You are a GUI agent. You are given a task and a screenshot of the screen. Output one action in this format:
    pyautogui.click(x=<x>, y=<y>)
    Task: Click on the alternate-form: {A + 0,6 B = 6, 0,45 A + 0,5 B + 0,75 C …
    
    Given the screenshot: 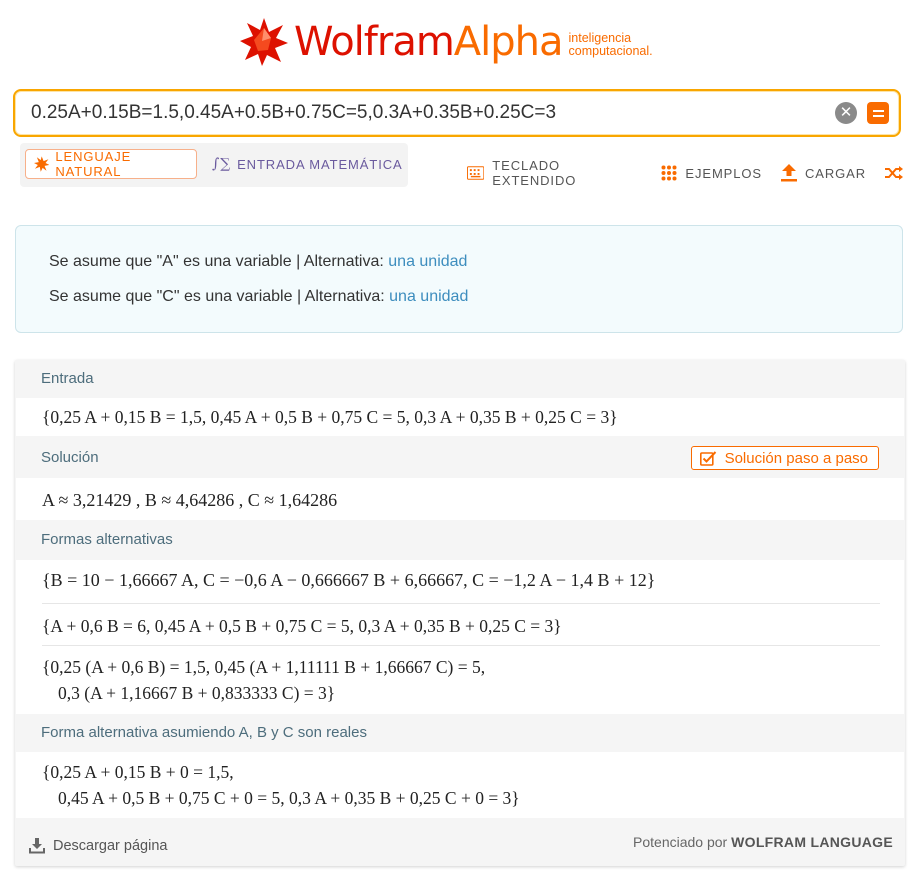 What is the action you would take?
    pyautogui.click(x=302, y=626)
    